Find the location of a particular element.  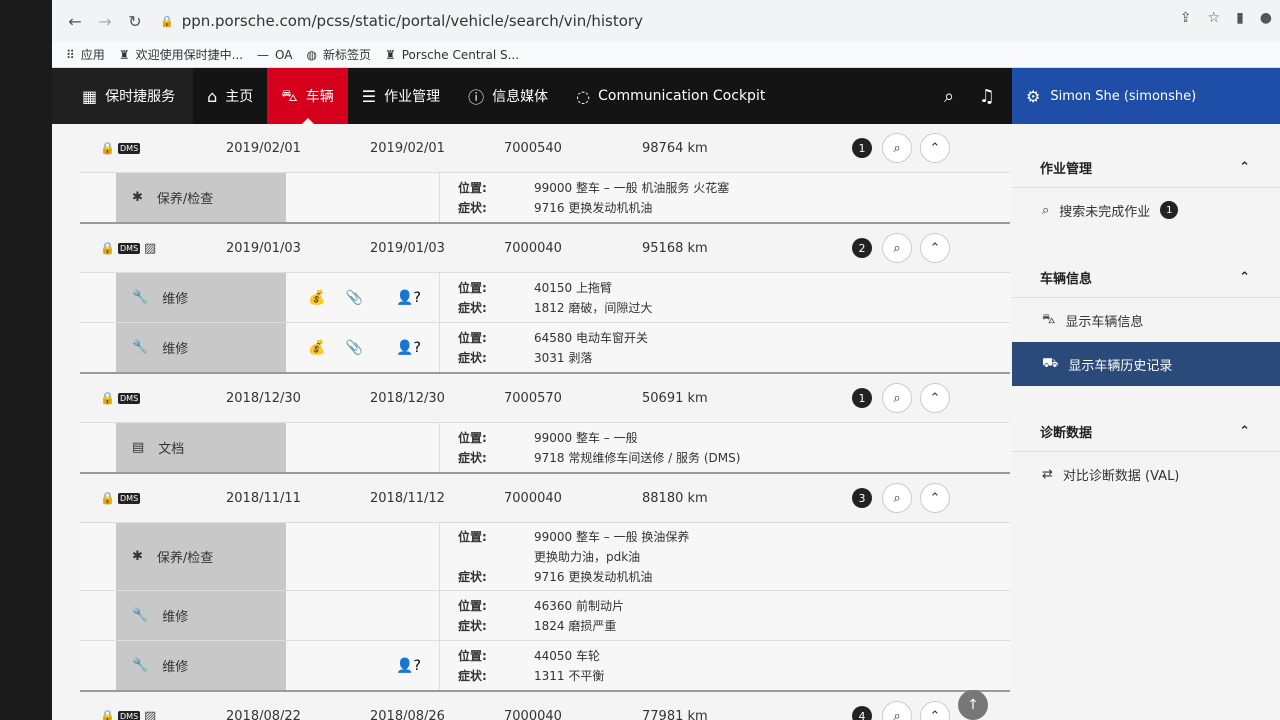

sidebar-section-header: 诊断数据 ⌃ is located at coordinates (1146, 432).